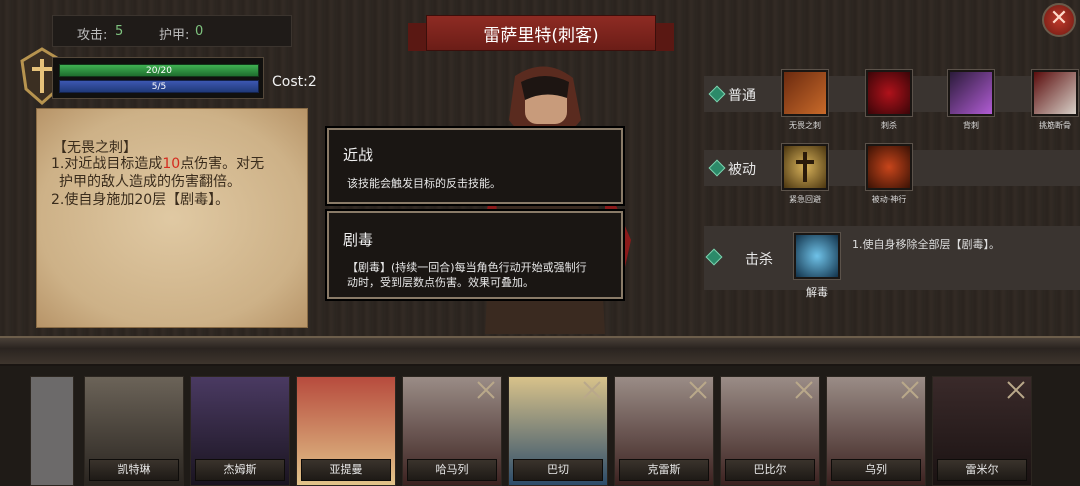 The width and height of the screenshot is (1080, 486). Describe the element at coordinates (240, 431) in the screenshot. I see `roster-portrait: 杰姆斯` at that location.